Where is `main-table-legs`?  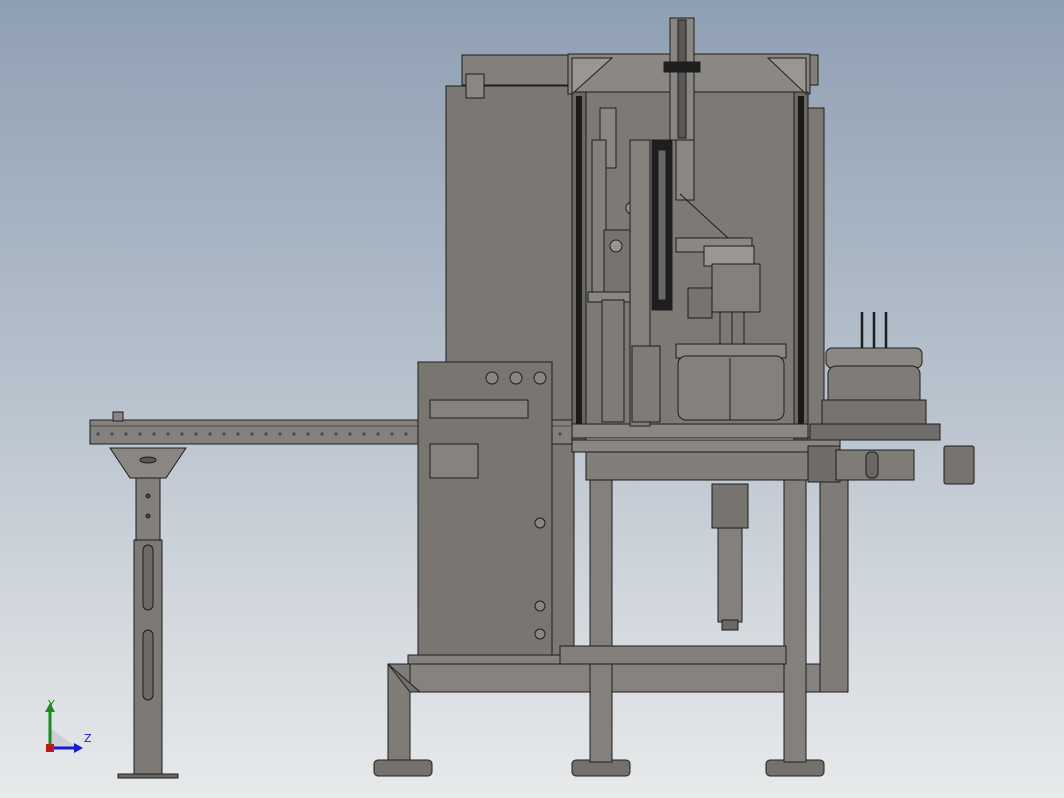 main-table-legs is located at coordinates (704, 620).